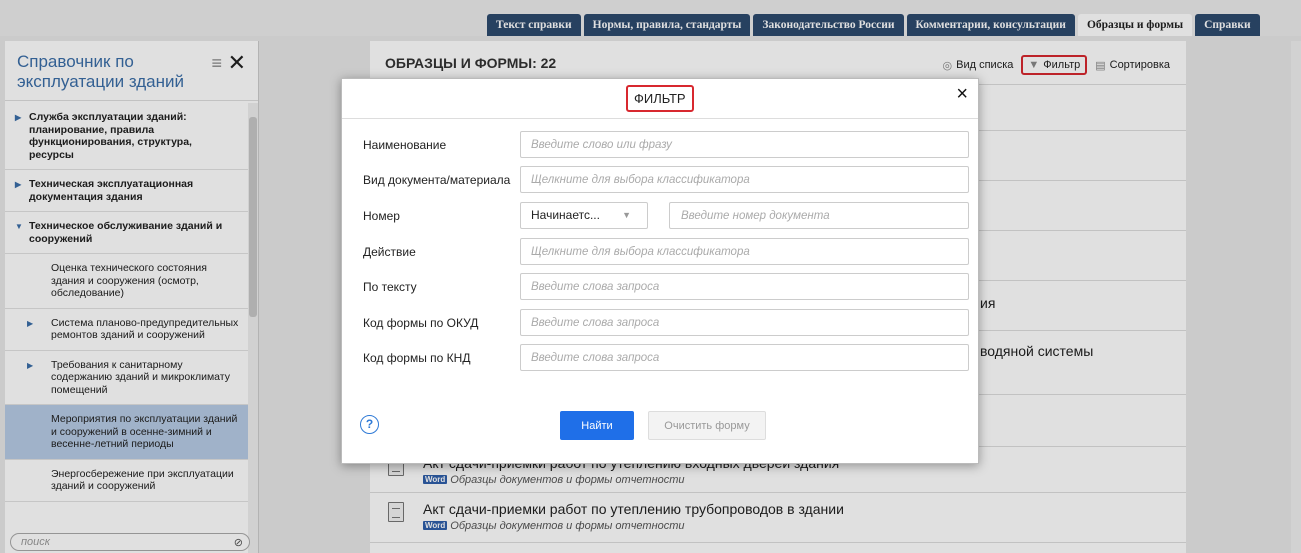 The width and height of the screenshot is (1301, 553). I want to click on text-search-input, so click(744, 286).